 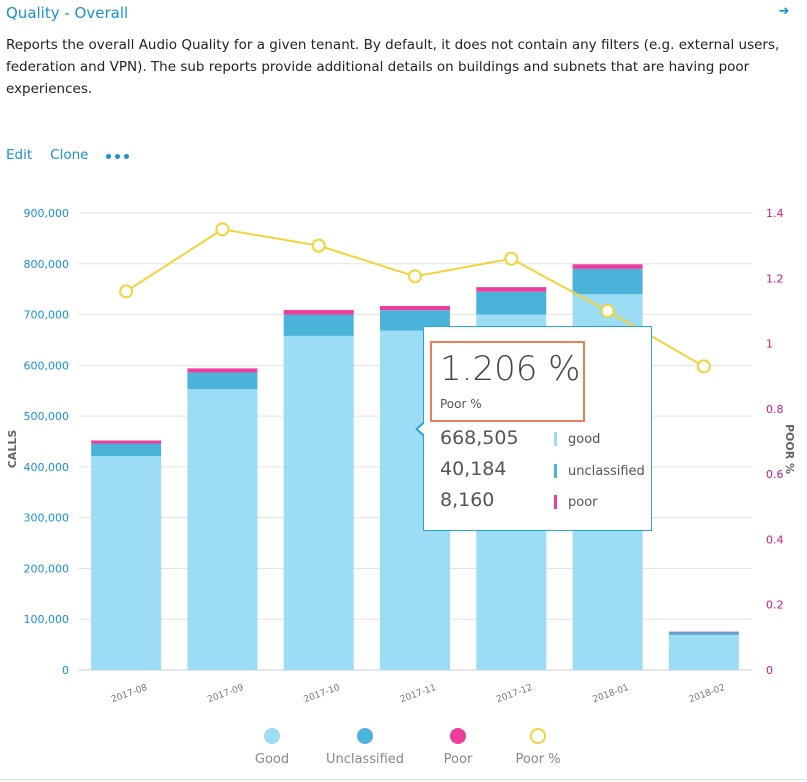 What do you see at coordinates (707, 694) in the screenshot?
I see `x-tick-label: 2018-02` at bounding box center [707, 694].